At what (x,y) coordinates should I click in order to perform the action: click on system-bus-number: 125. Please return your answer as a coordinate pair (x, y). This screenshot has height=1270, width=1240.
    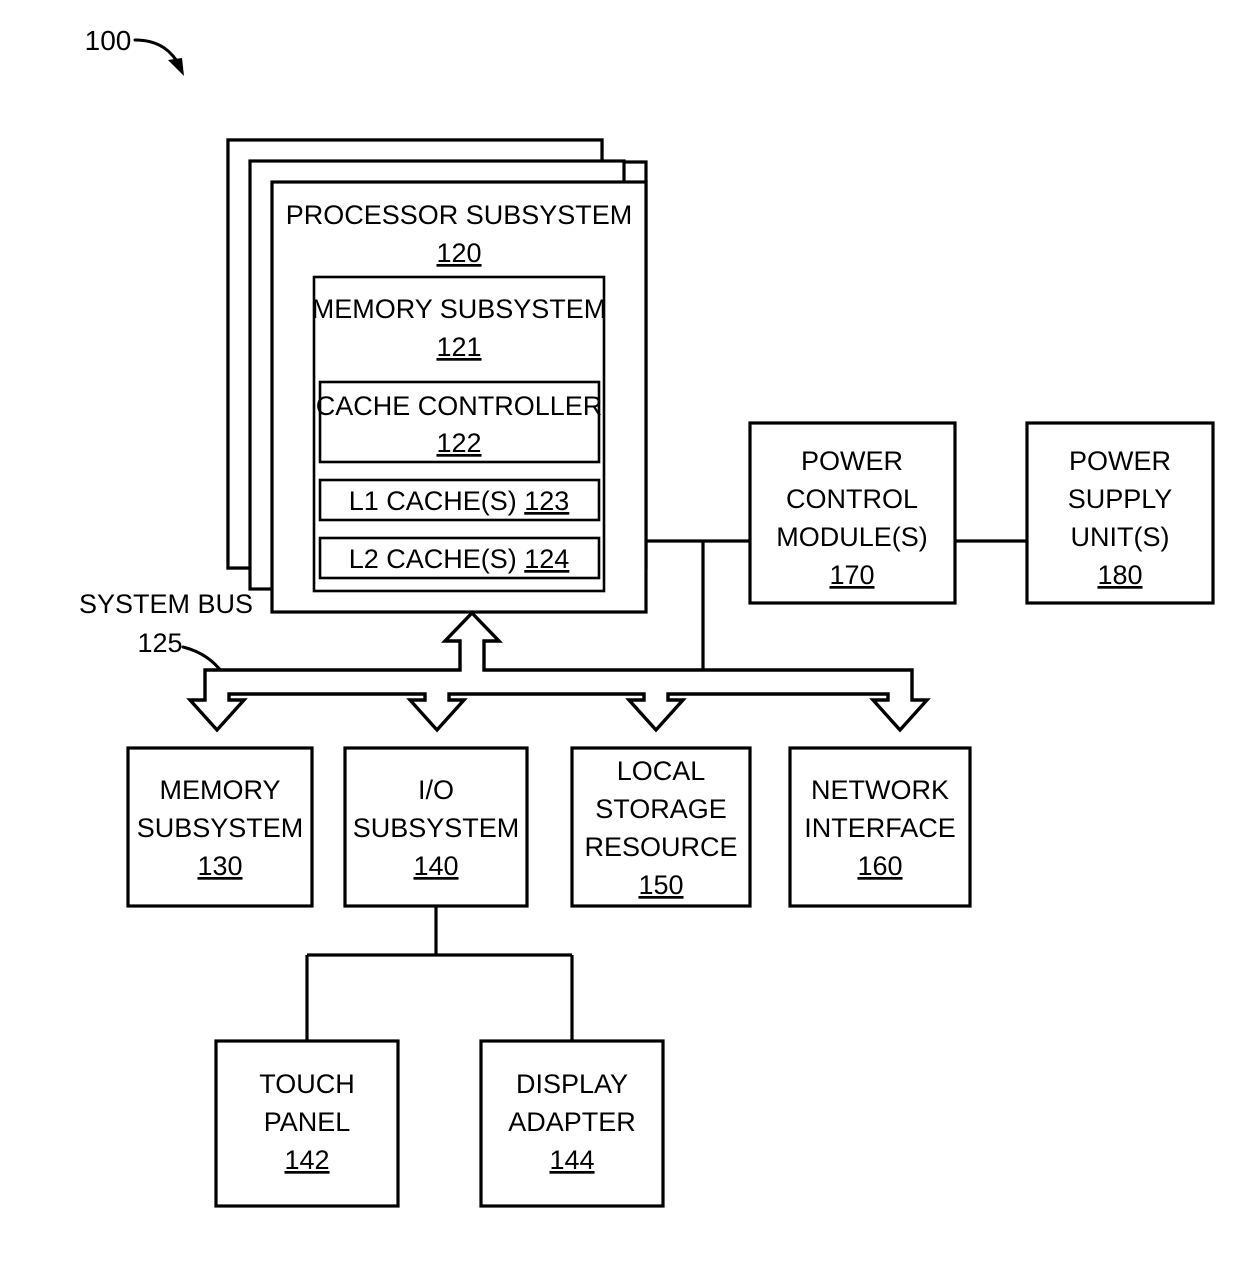
    Looking at the image, I should click on (159, 643).